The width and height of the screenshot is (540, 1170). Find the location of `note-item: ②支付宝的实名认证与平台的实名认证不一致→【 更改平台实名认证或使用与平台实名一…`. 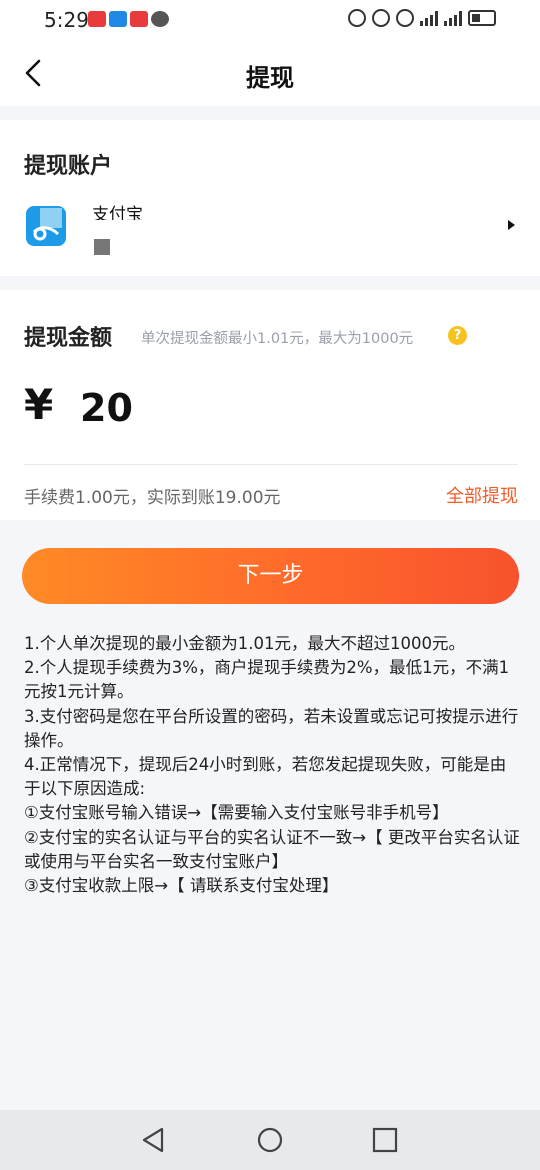

note-item: ②支付宝的实名认证与平台的实名认证不一致→【 更改平台实名认证或使用与平台实名一… is located at coordinates (272, 849).